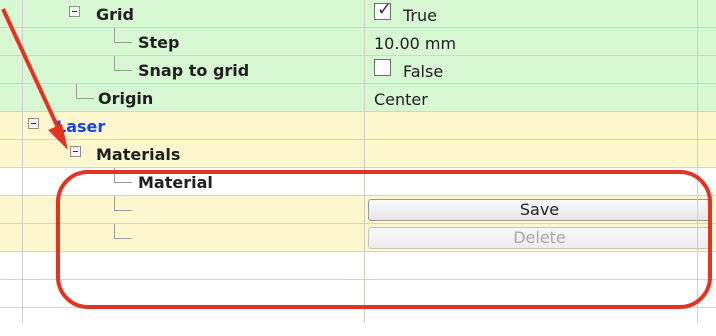 Image resolution: width=716 pixels, height=336 pixels. I want to click on snap-to-grid-row: Snap to grid False, so click(358, 70).